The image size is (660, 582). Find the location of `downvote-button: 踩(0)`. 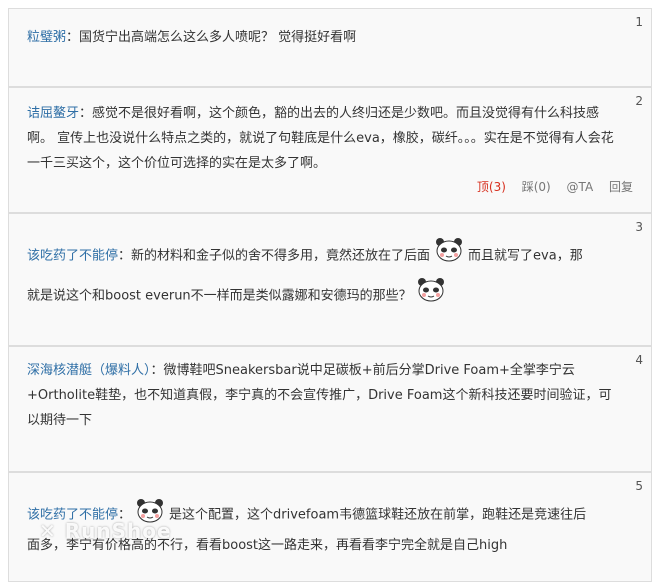

downvote-button: 踩(0) is located at coordinates (536, 187).